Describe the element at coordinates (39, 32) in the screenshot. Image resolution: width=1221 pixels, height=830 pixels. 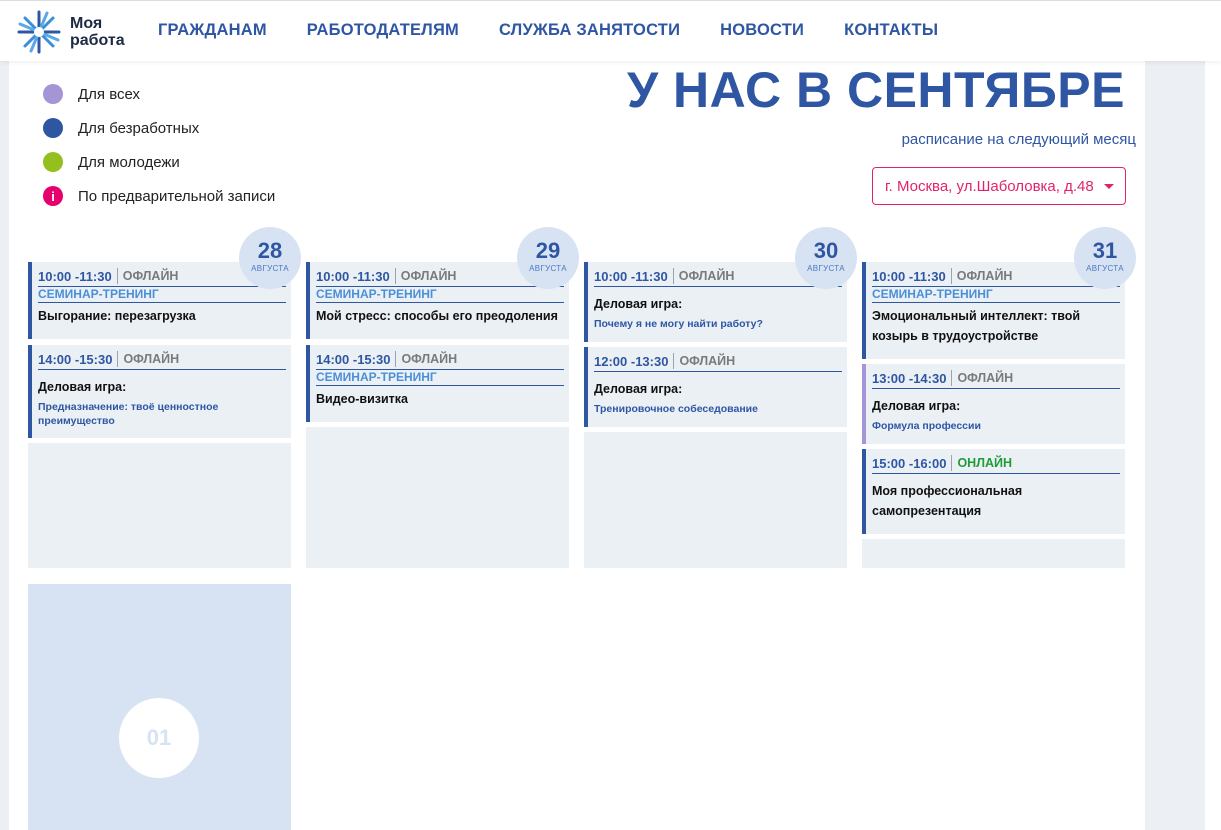
I see `logo-icon` at that location.